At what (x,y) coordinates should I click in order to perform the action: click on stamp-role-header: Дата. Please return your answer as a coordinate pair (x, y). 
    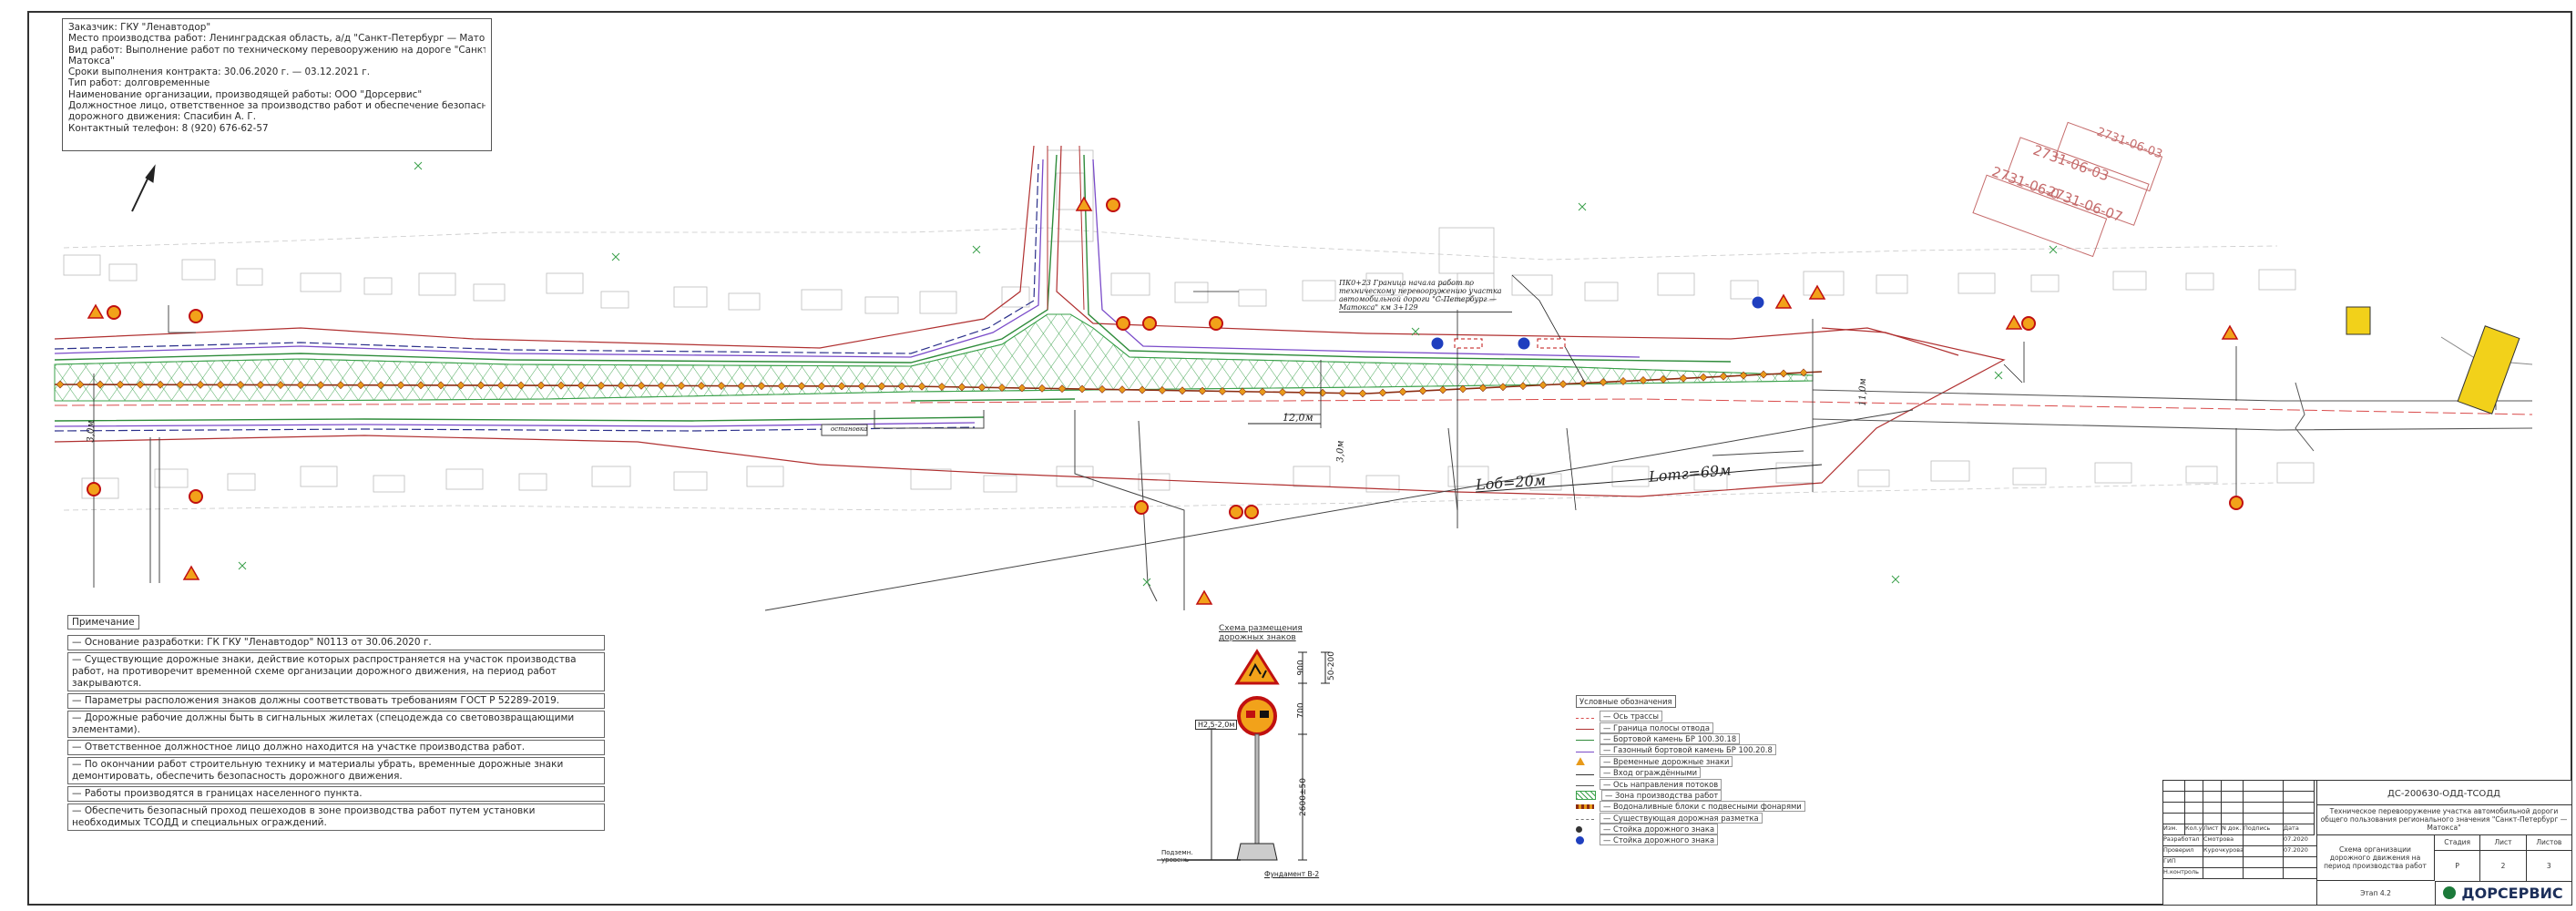
    Looking at the image, I should click on (2299, 830).